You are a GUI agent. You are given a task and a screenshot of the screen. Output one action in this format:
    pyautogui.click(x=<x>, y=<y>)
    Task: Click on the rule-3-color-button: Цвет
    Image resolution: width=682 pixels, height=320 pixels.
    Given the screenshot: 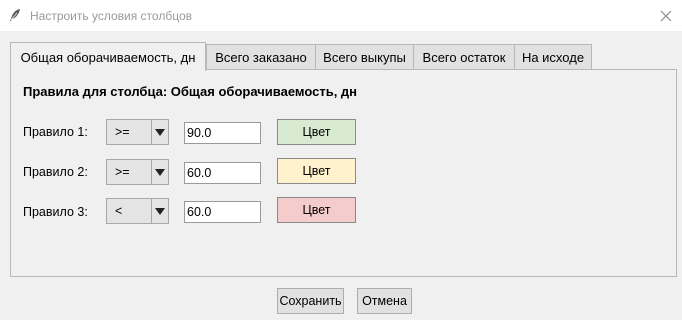 What is the action you would take?
    pyautogui.click(x=316, y=210)
    